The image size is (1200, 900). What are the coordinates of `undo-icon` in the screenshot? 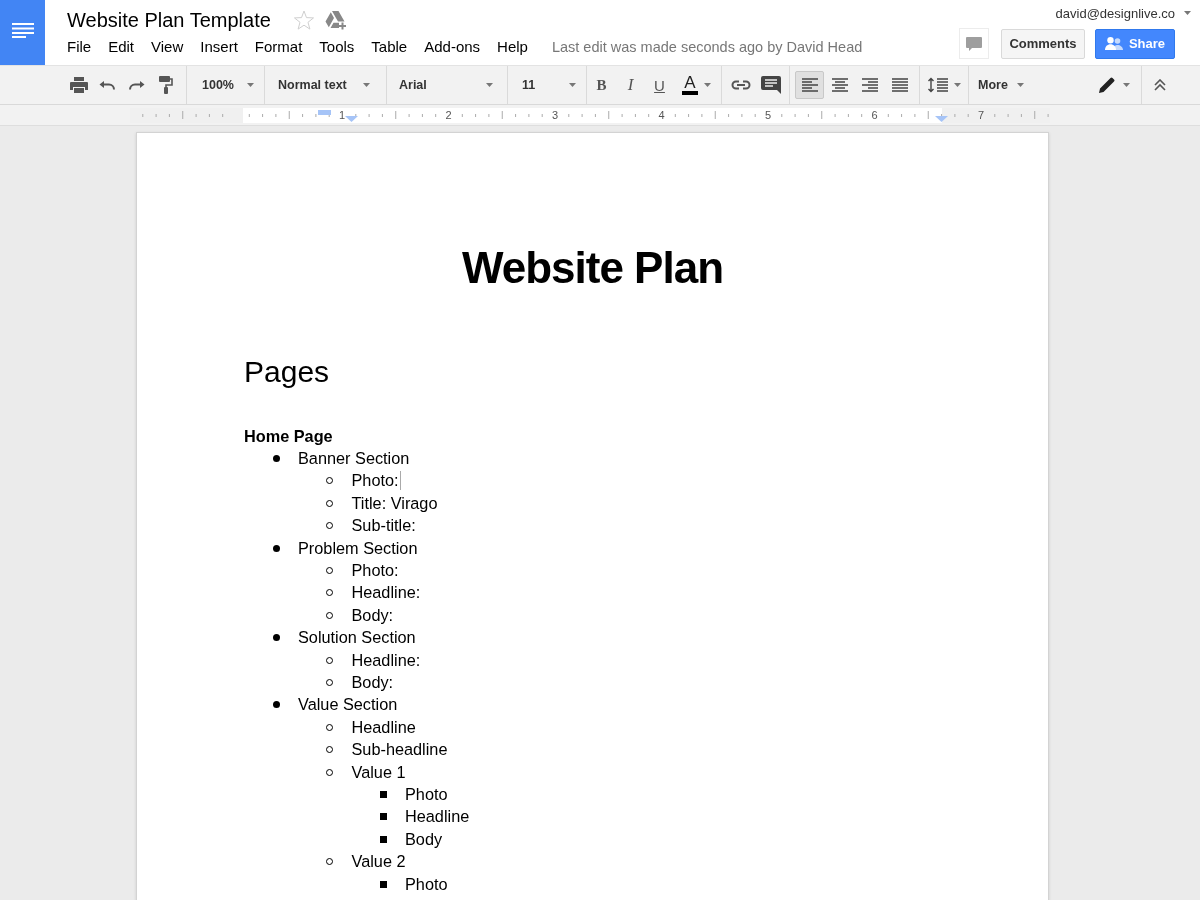 It's located at (107, 85).